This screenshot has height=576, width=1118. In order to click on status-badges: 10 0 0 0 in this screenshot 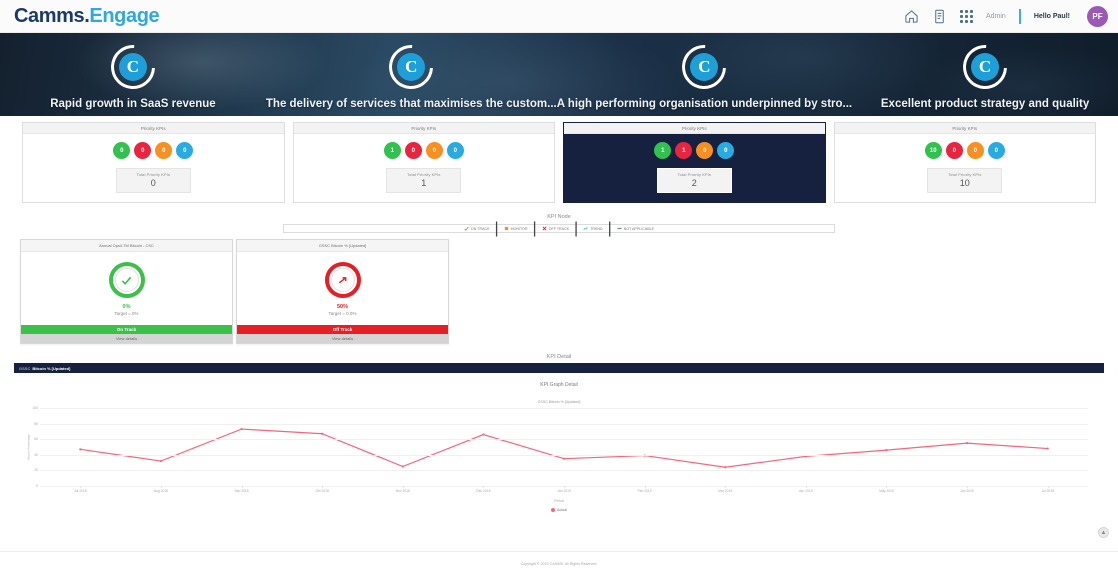, I will do `click(965, 150)`.